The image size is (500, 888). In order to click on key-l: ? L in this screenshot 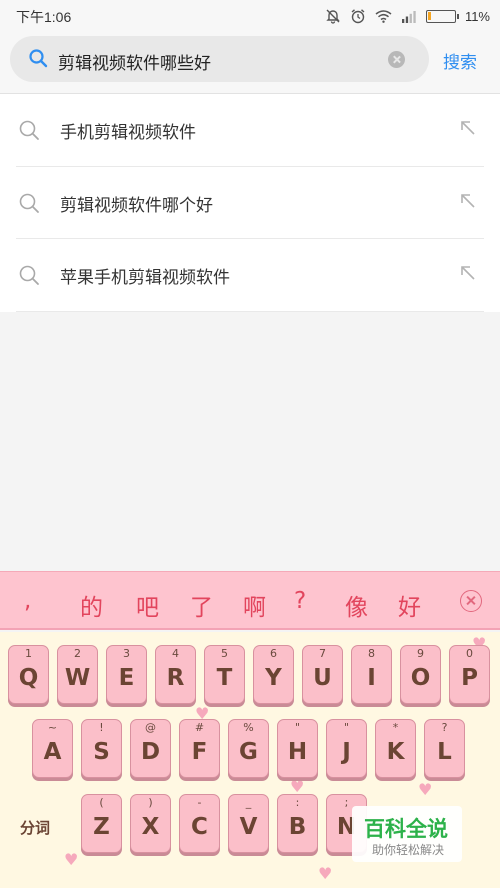, I will do `click(444, 748)`.